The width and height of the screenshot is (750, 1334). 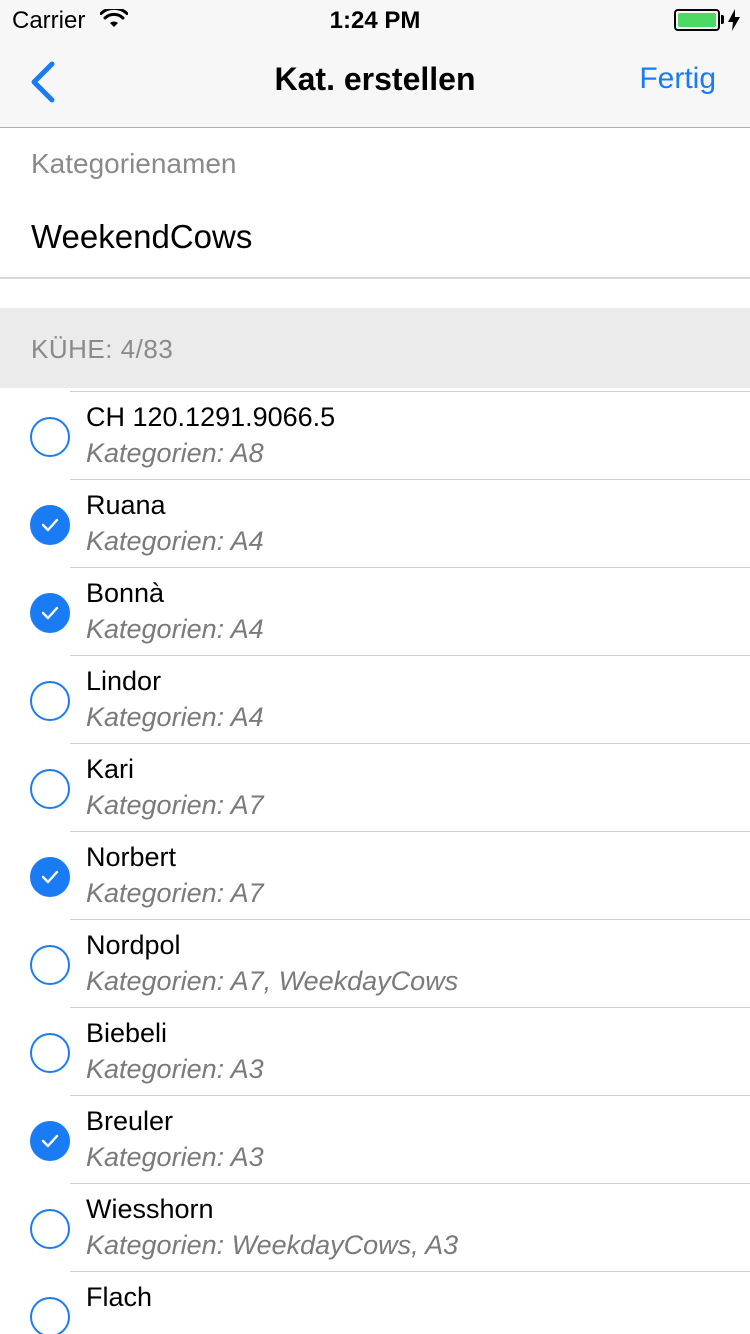 What do you see at coordinates (375, 700) in the screenshot?
I see `list-item: Lindor Kategorien: A4` at bounding box center [375, 700].